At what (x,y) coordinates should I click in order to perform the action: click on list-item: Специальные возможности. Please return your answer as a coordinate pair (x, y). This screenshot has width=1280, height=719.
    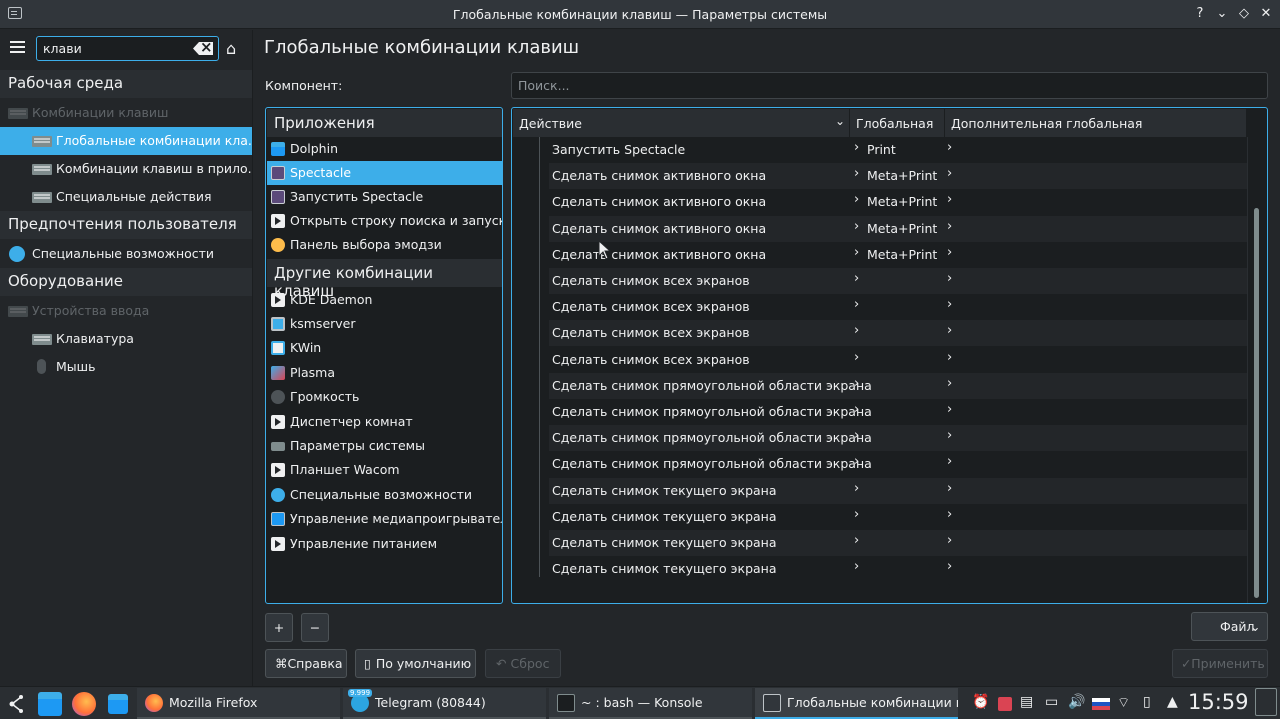
    Looking at the image, I should click on (384, 495).